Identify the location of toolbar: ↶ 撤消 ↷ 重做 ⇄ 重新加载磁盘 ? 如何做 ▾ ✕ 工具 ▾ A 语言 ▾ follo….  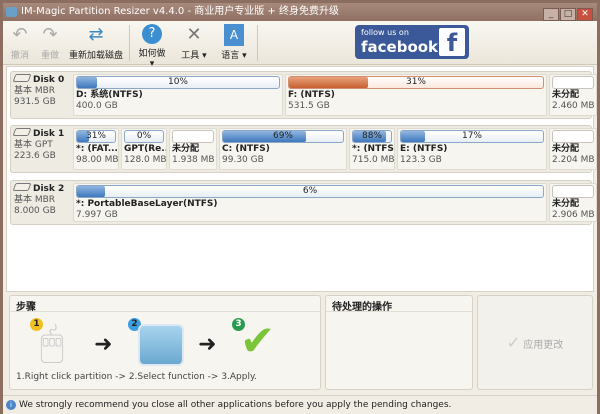
(300, 45).